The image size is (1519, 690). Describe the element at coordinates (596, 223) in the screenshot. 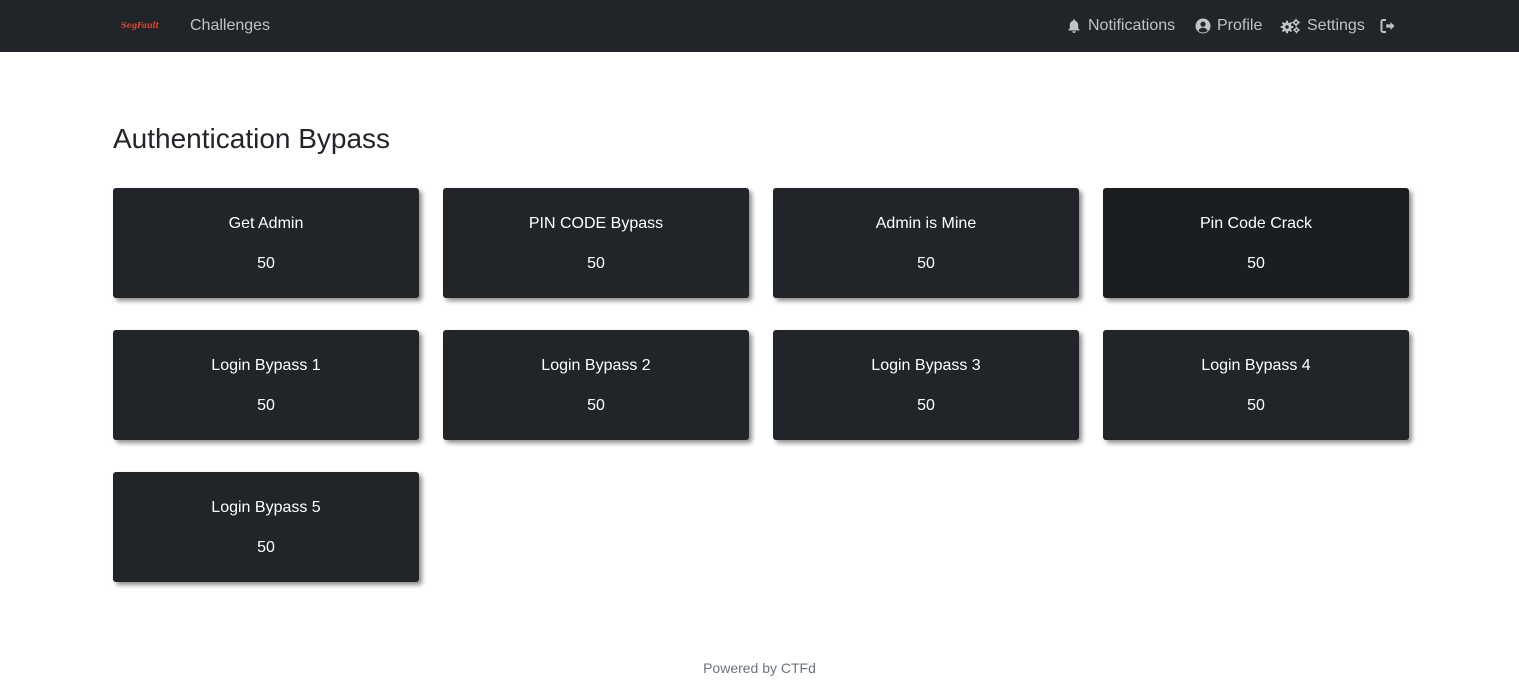

I see `challenge-name: PIN CODE Bypass` at that location.